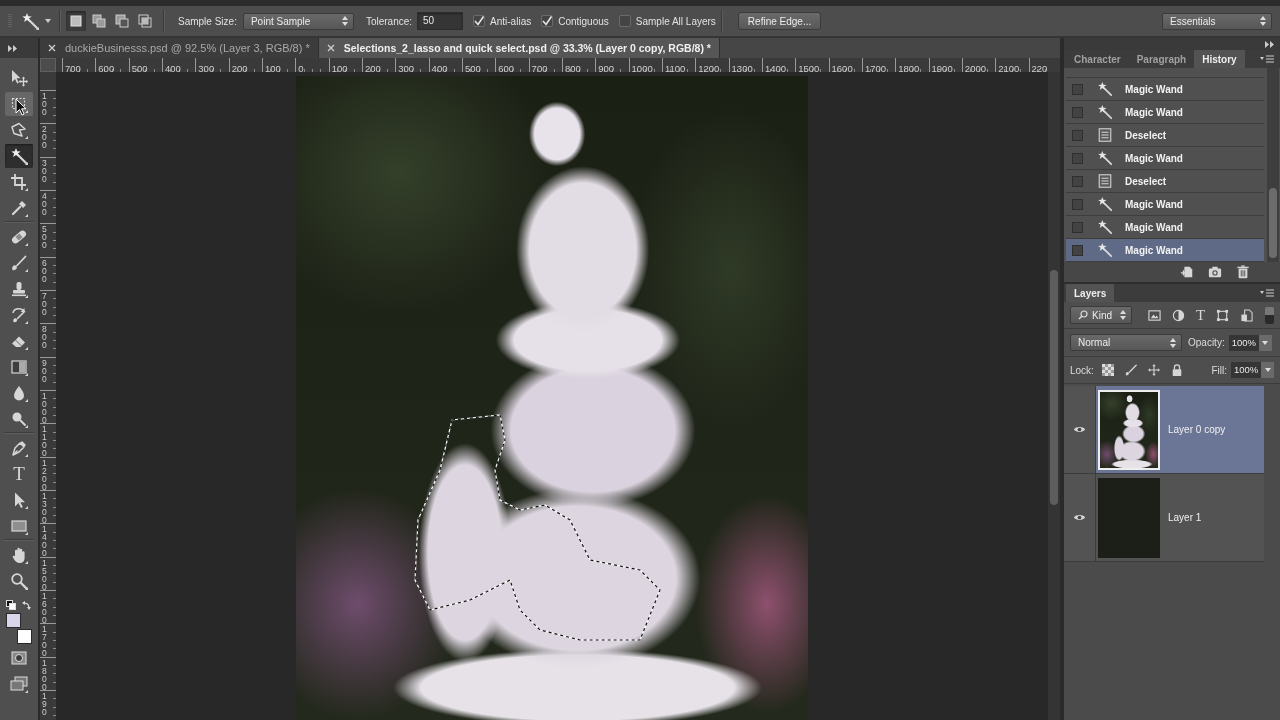 The height and width of the screenshot is (720, 1280). I want to click on document-tab: Selections_2_lasso and quick select.psd @ 33.3% (Layer 0 copy, RGB/8) *, so click(519, 48).